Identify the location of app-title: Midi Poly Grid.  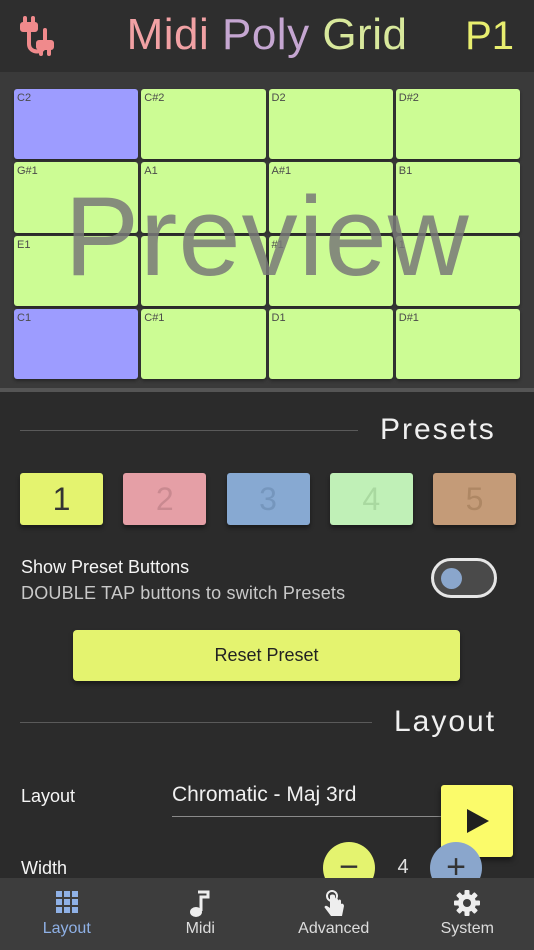
(267, 35).